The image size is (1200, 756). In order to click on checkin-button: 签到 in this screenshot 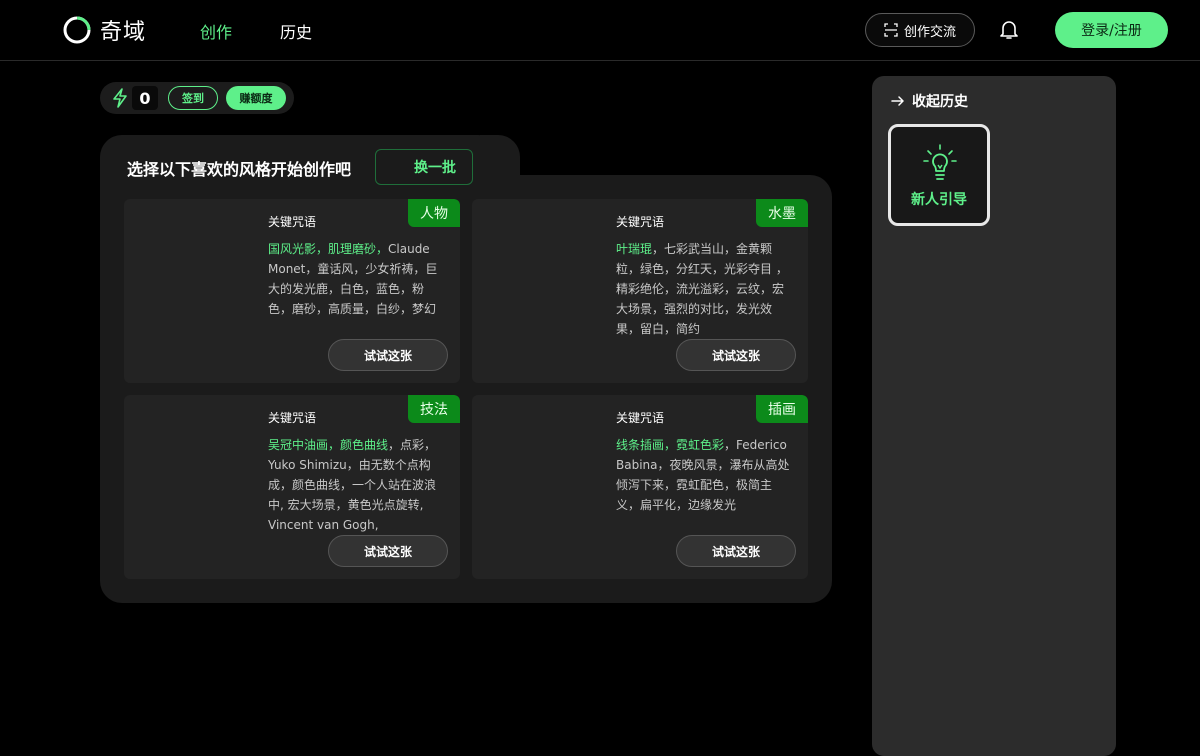, I will do `click(193, 98)`.